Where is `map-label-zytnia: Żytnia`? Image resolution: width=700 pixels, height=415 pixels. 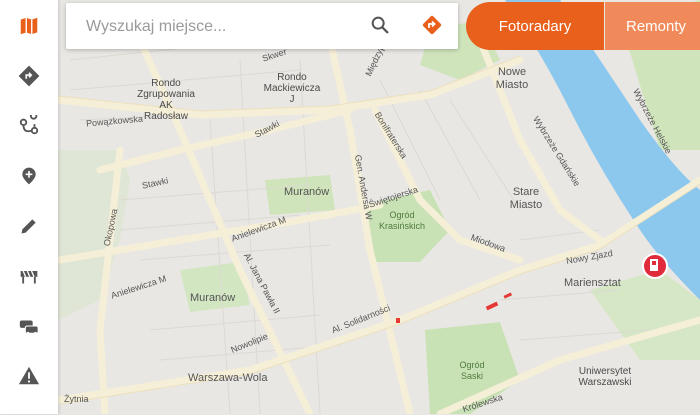
map-label-zytnia: Żytnia is located at coordinates (76, 399).